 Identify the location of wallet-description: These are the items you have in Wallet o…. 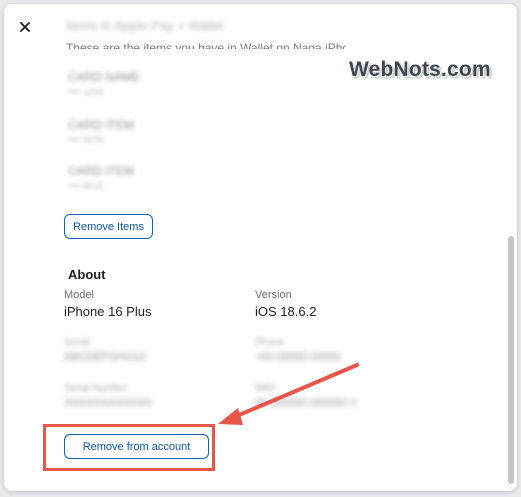
(206, 45).